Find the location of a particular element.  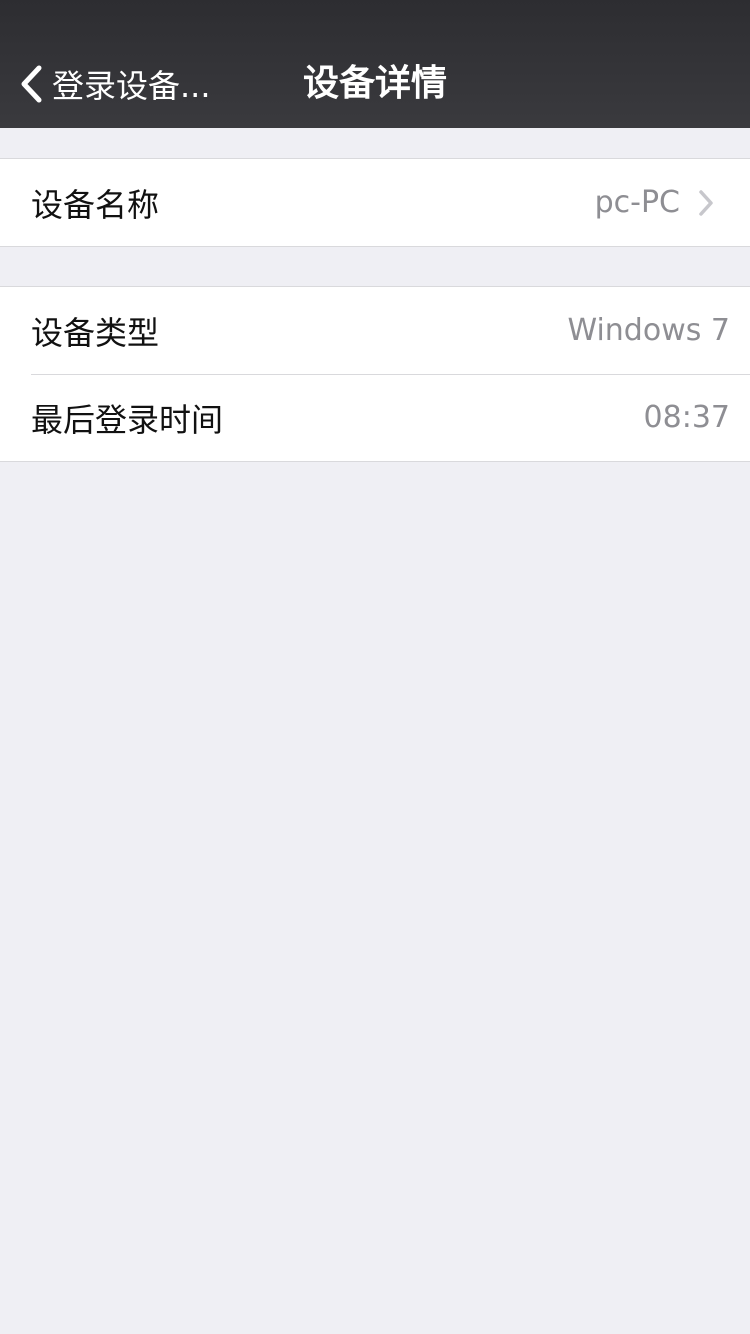

device-type-row: 设备类型 Windows 7 is located at coordinates (375, 330).